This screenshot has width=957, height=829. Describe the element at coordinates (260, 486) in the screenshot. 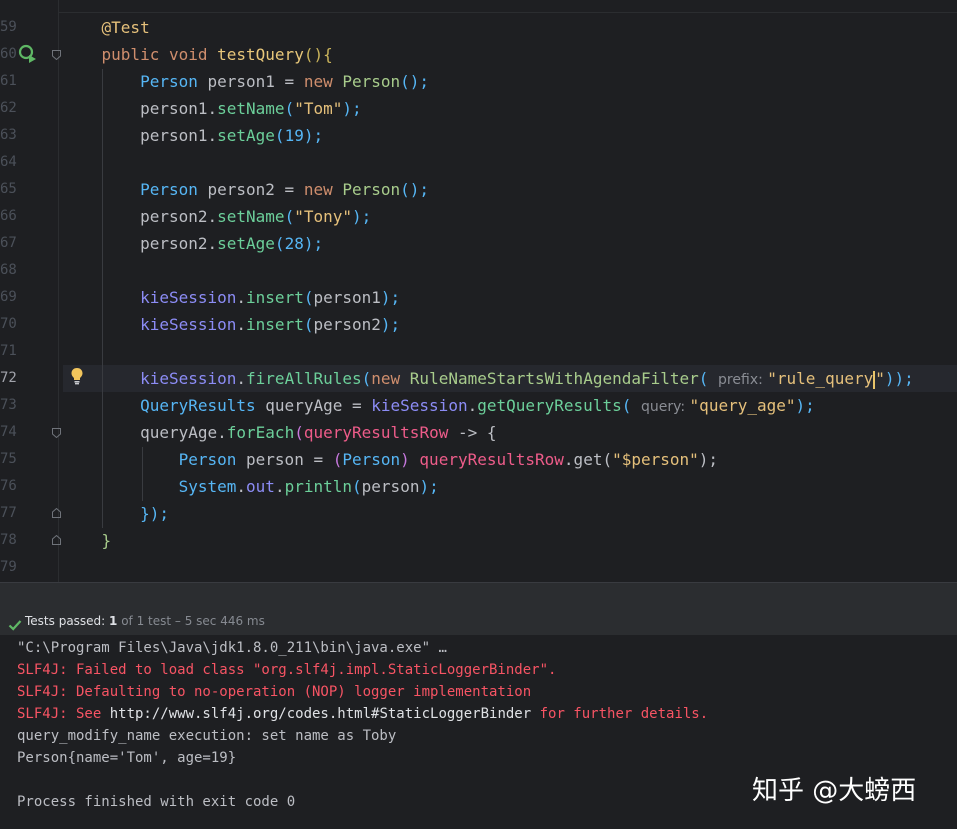

I see `code-token: out` at that location.